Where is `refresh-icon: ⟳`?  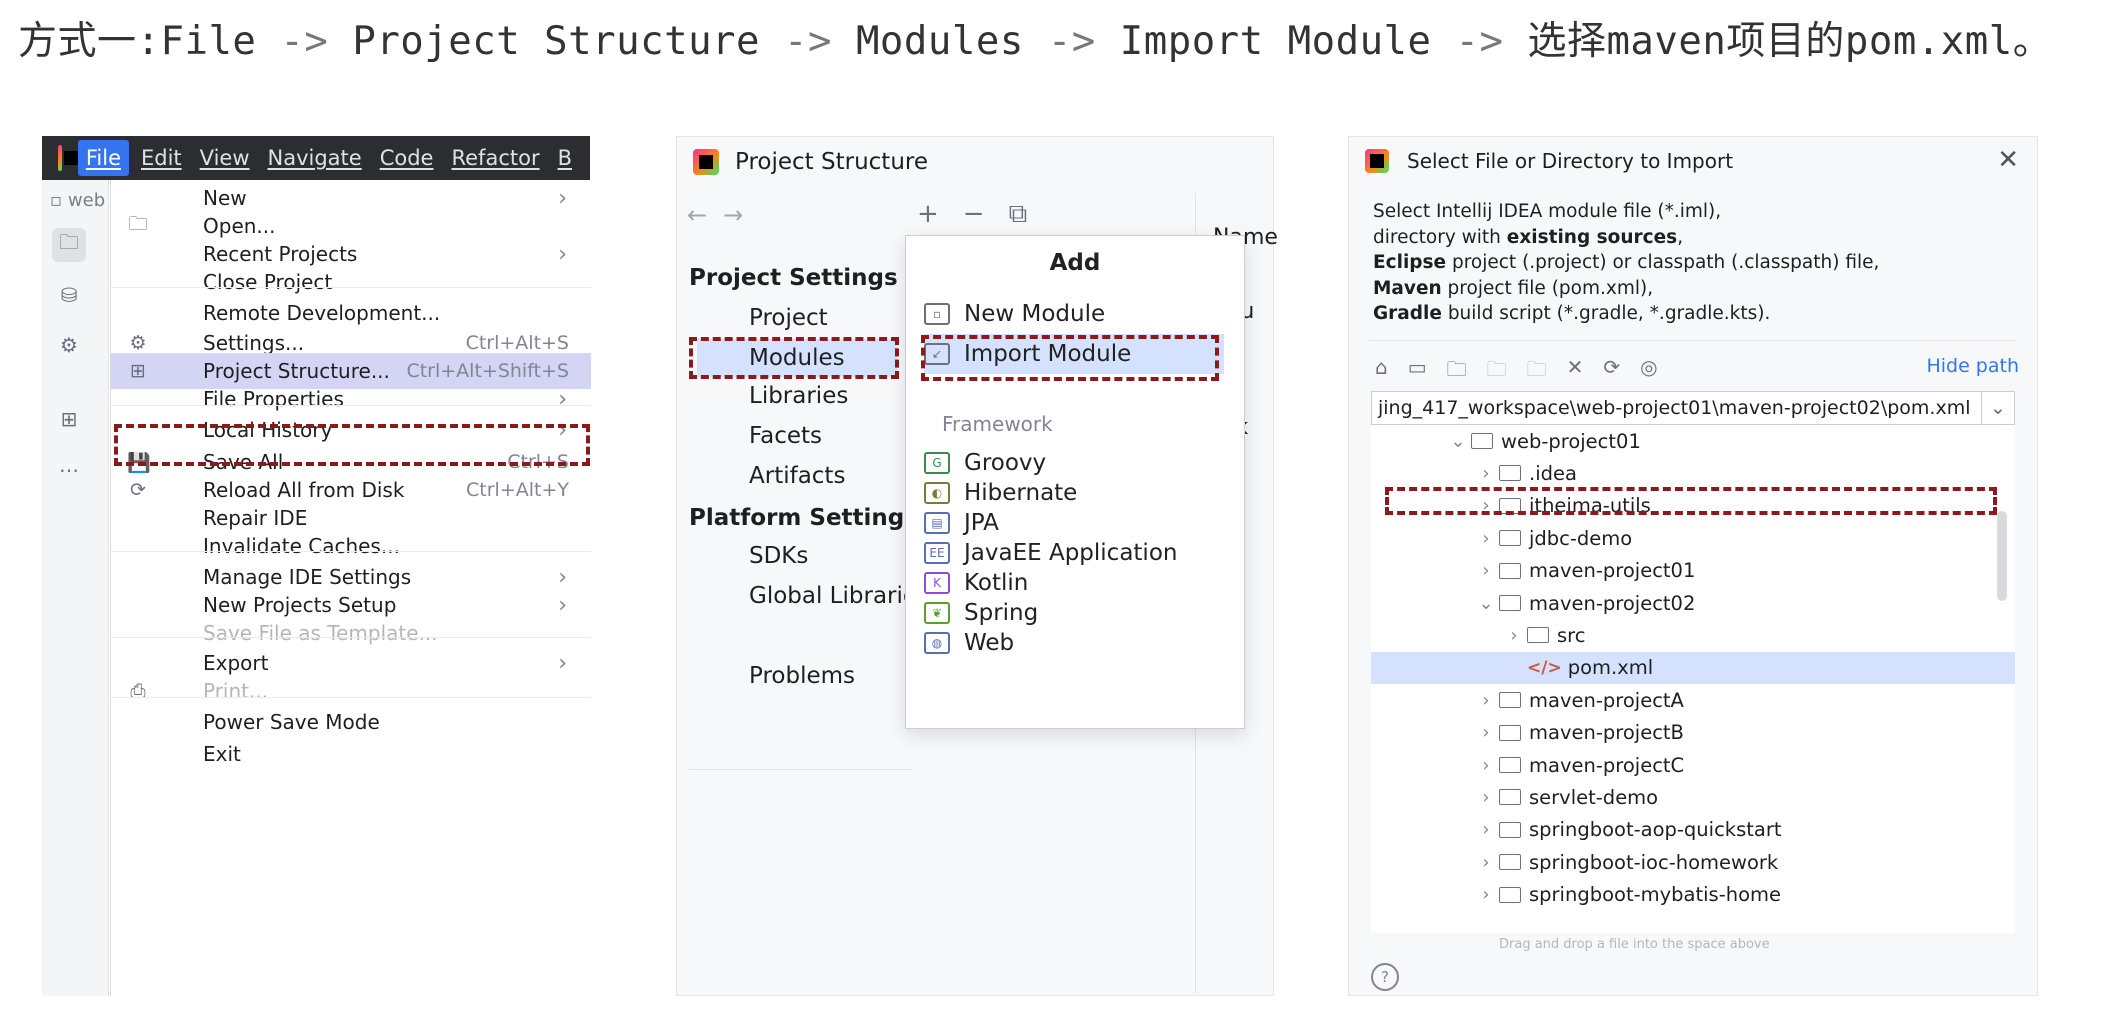
refresh-icon: ⟳ is located at coordinates (1611, 372).